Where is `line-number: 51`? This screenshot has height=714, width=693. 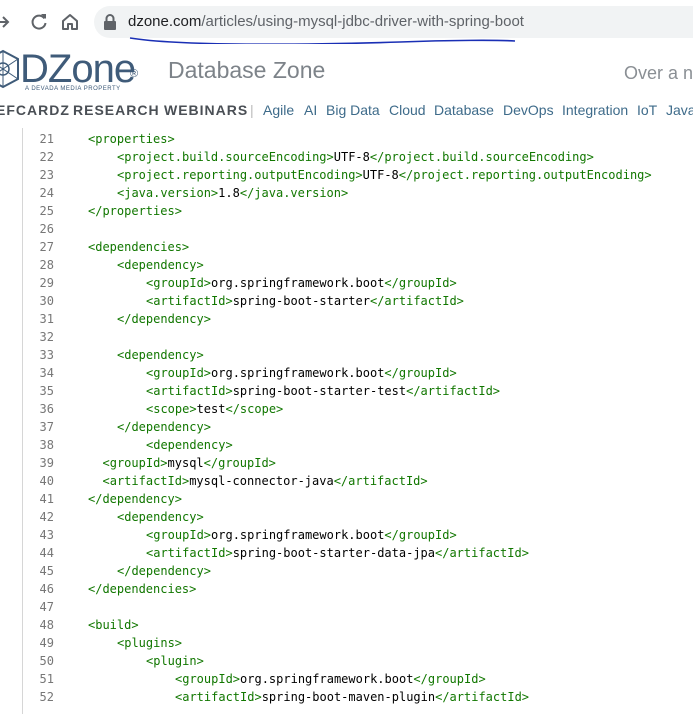 line-number: 51 is located at coordinates (46, 679).